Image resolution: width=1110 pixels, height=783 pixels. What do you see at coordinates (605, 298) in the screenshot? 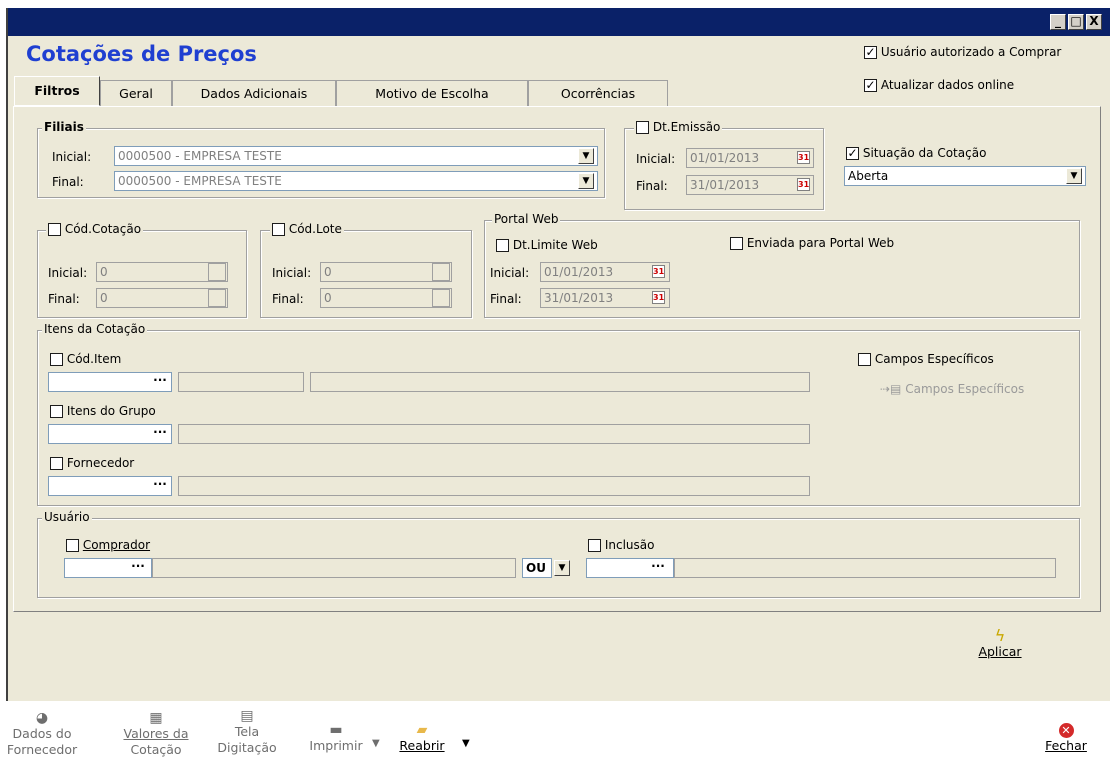
I see `portal-final-input: 31/01/2013` at bounding box center [605, 298].